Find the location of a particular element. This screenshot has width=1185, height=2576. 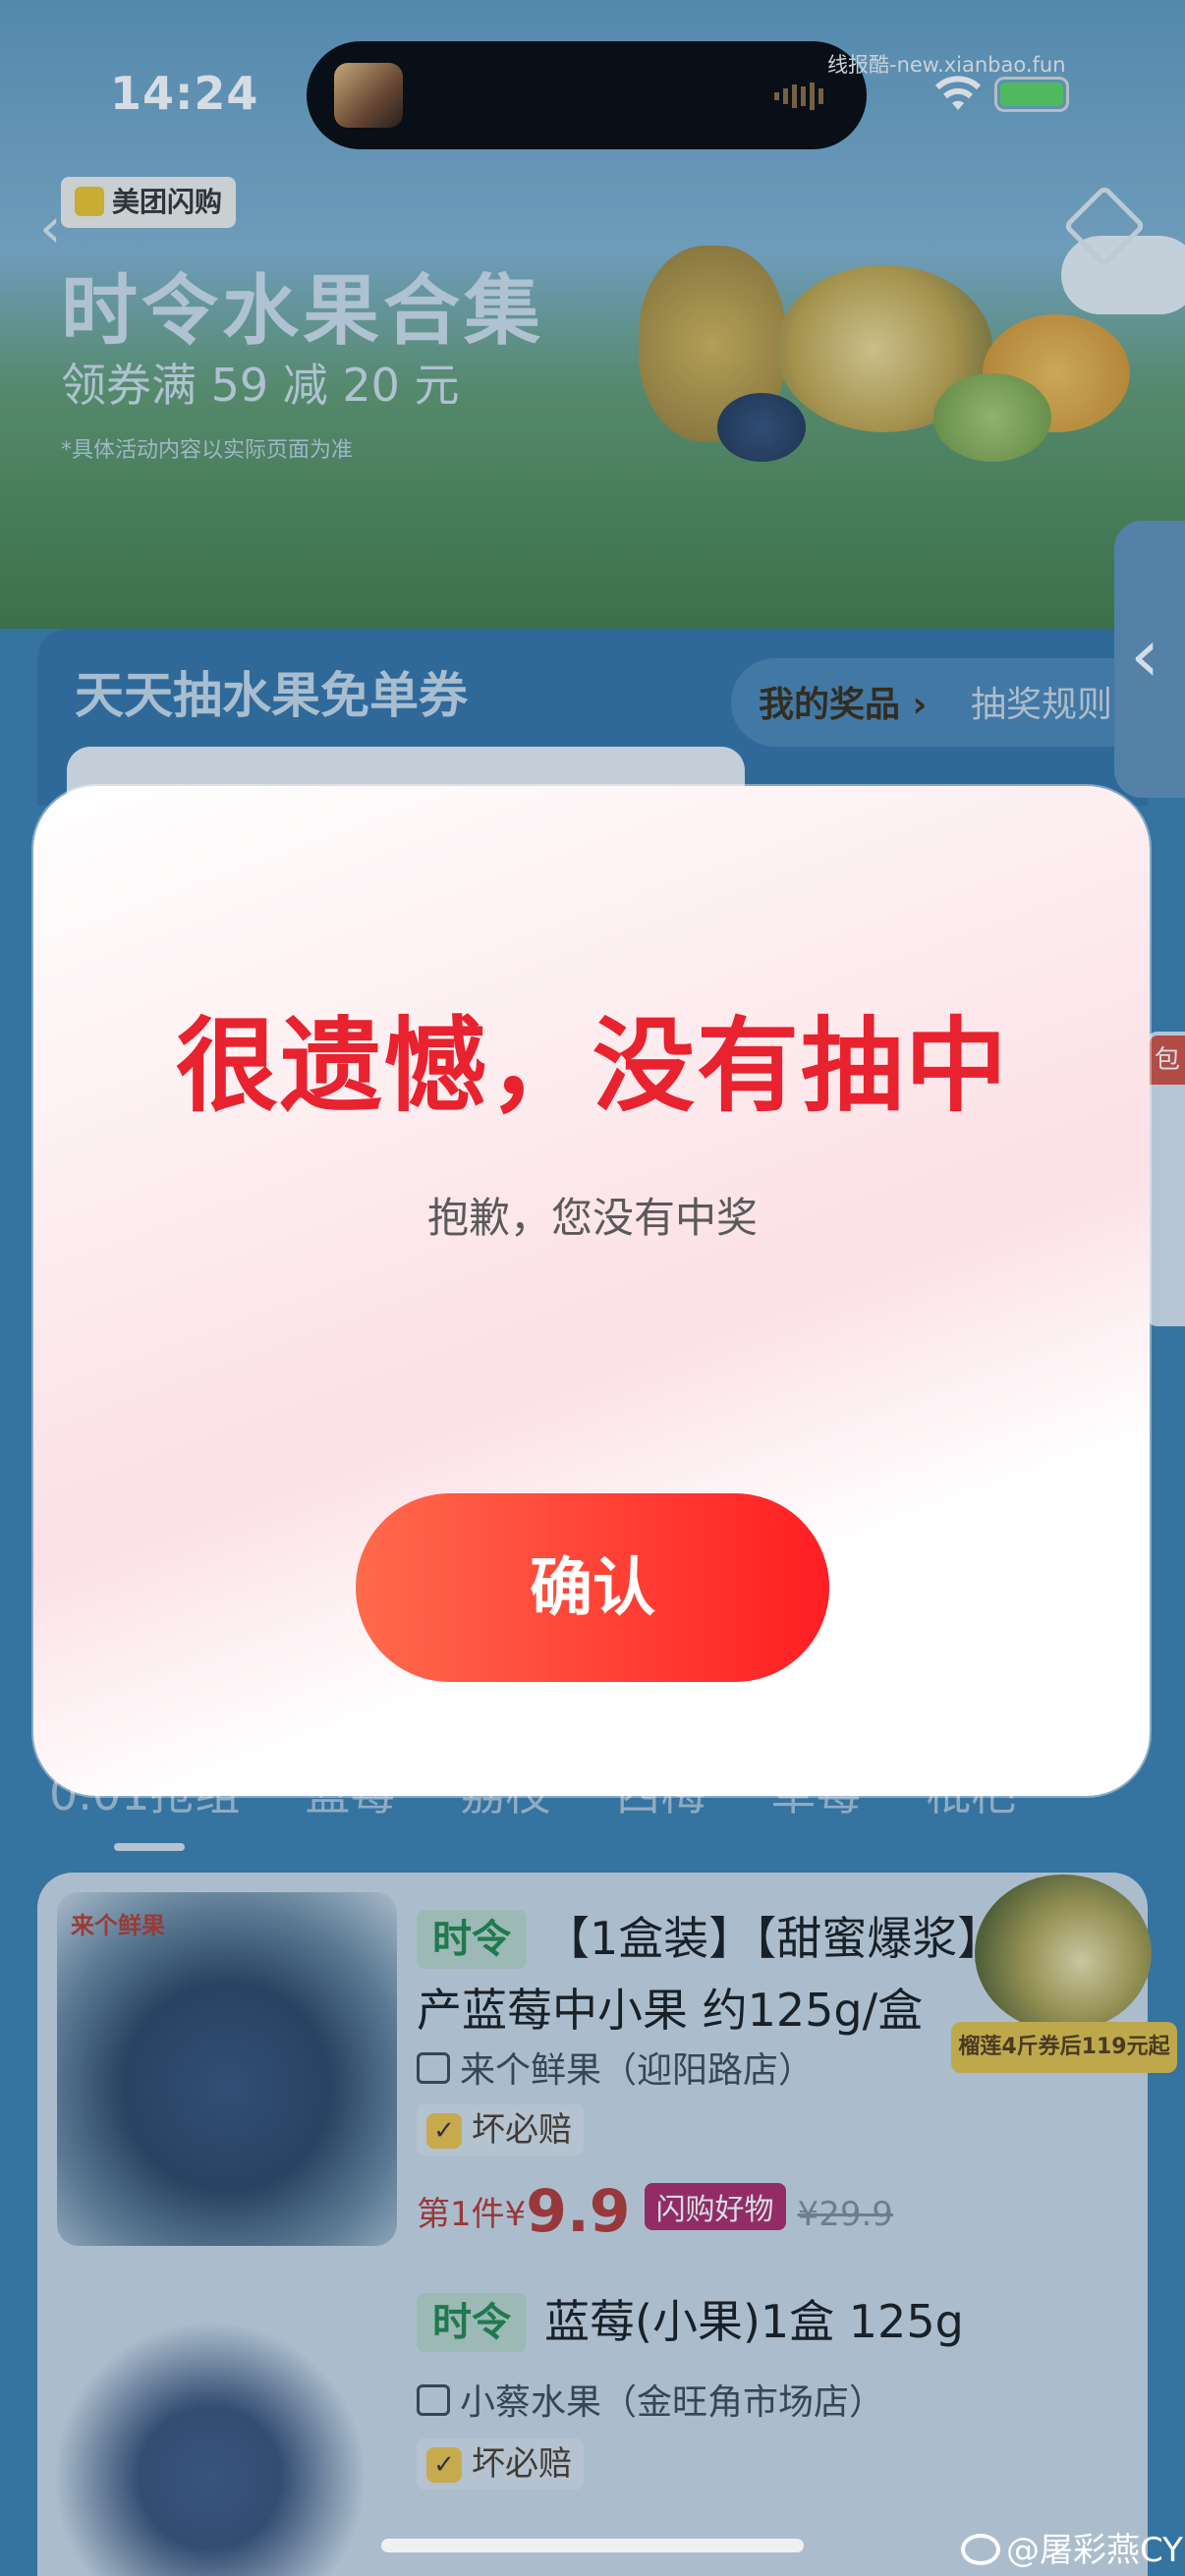

weibo-handle: @屠彩燕CY is located at coordinates (1095, 2550).